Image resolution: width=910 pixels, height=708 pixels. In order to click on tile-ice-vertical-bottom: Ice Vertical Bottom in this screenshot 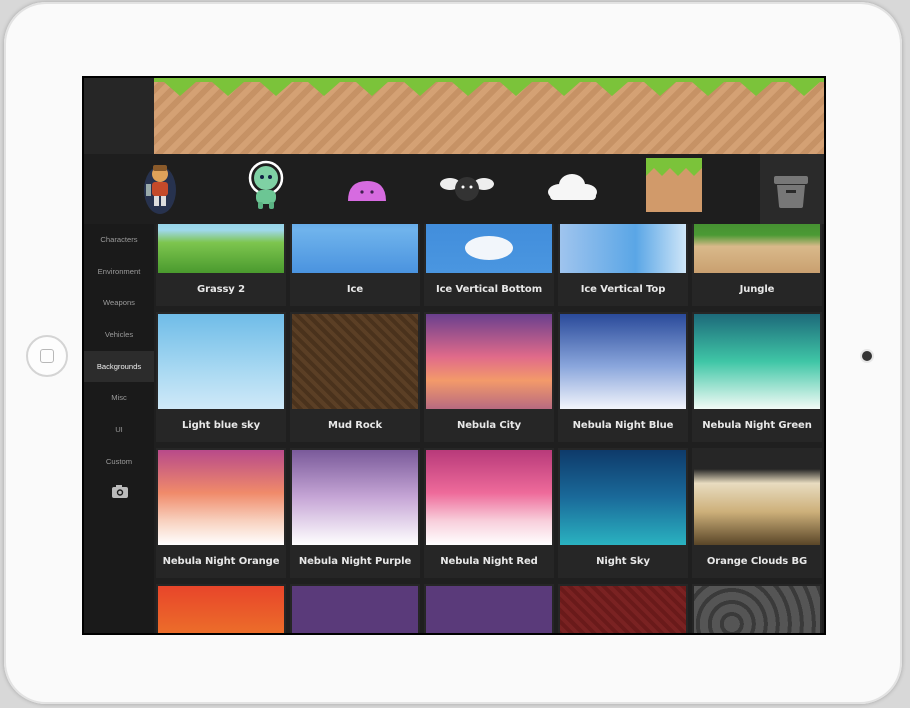, I will do `click(489, 265)`.